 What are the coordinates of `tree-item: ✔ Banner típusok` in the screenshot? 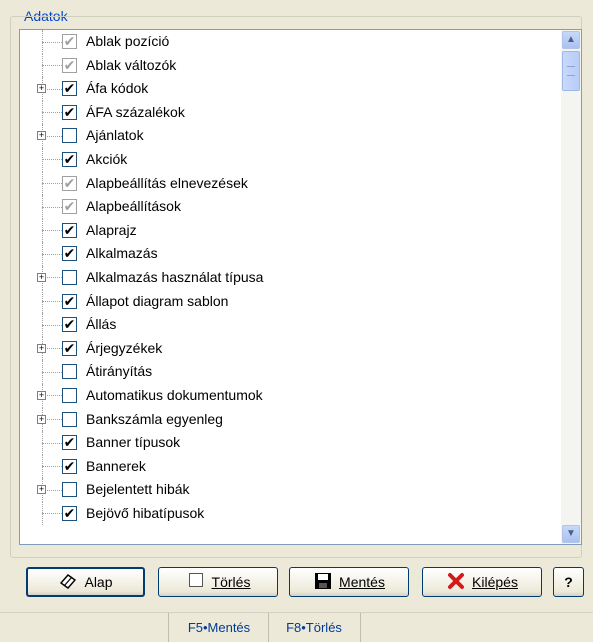 It's located at (290, 443).